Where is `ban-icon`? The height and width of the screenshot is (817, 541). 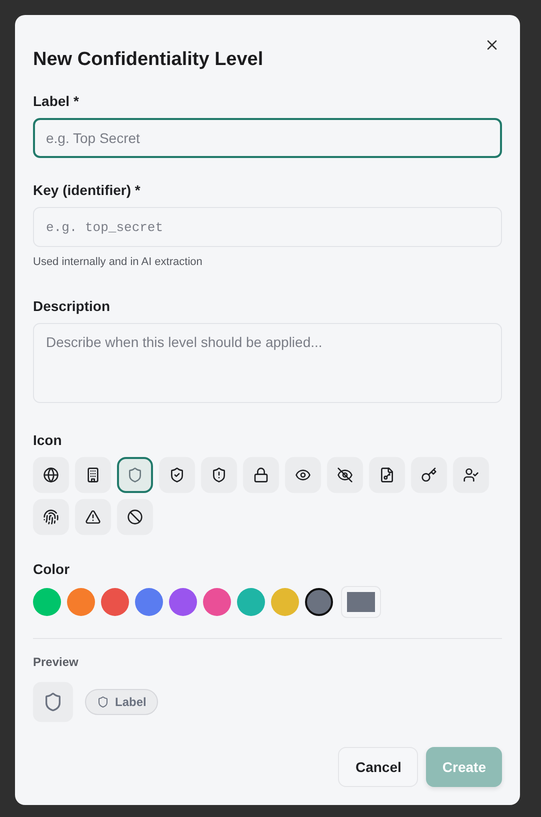
ban-icon is located at coordinates (135, 517).